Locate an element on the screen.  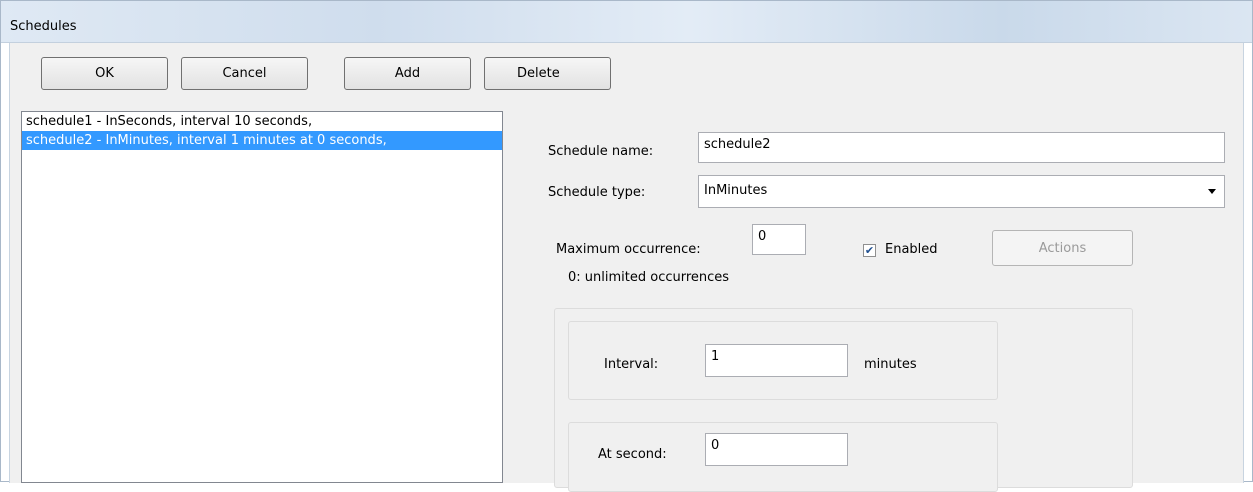
max-occurrence-label: Maximum occurrence: is located at coordinates (628, 249).